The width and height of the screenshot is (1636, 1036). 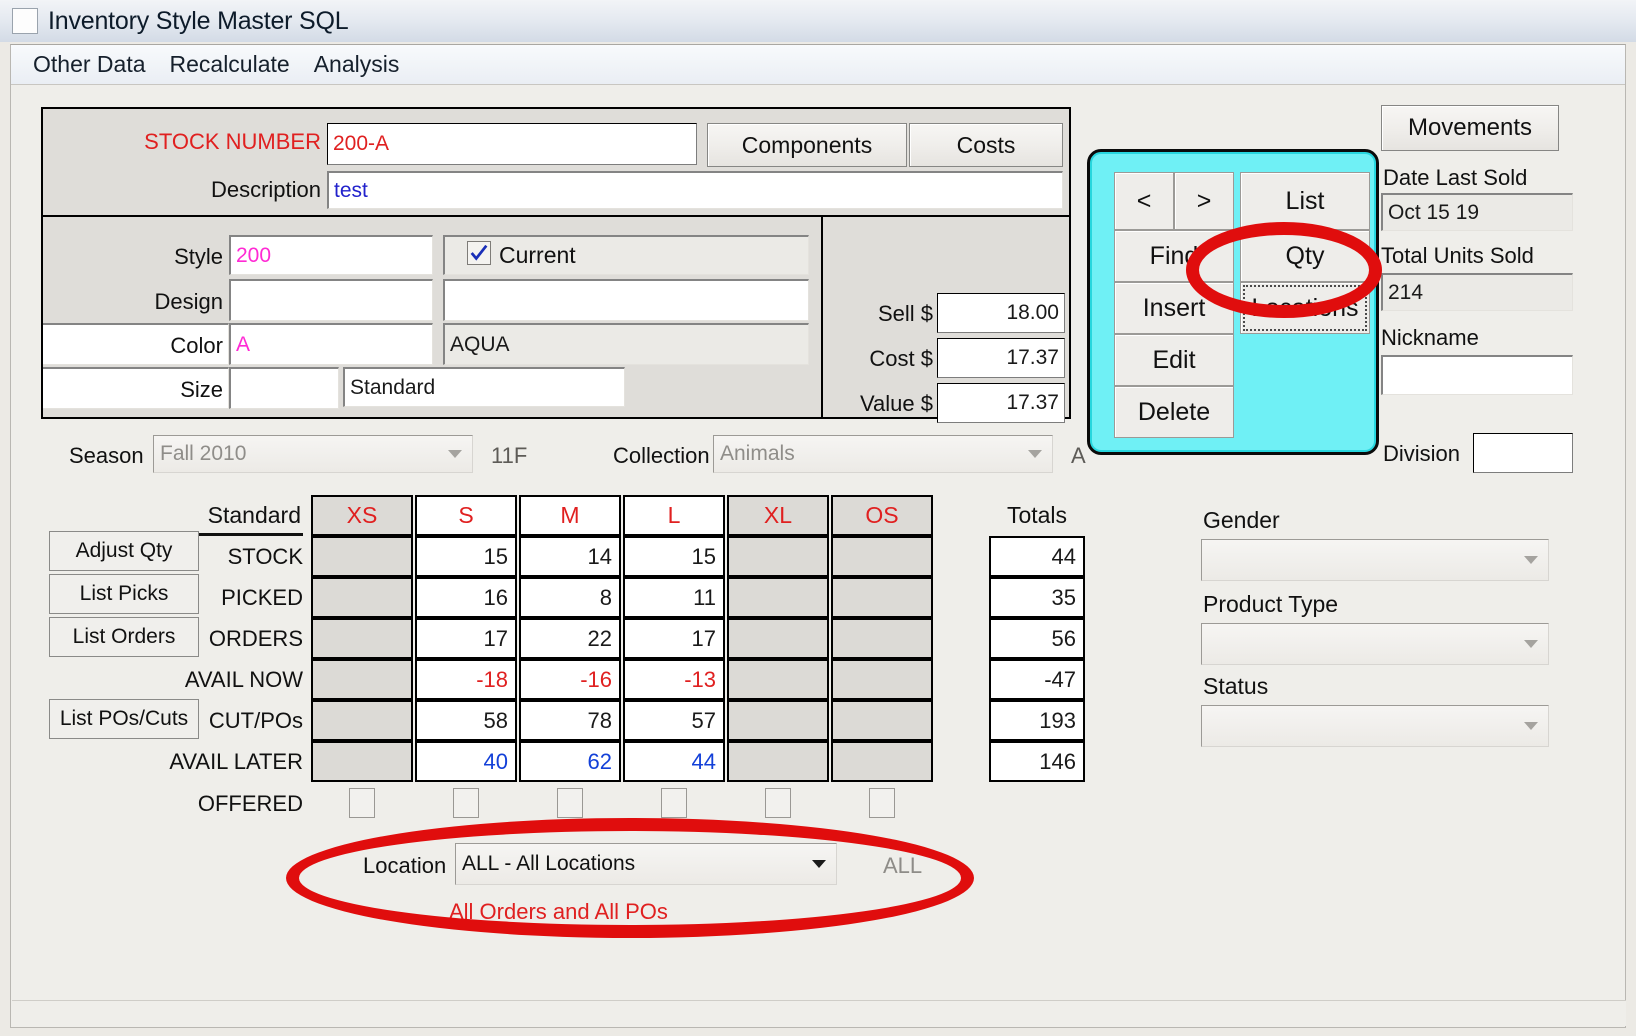 What do you see at coordinates (331, 255) in the screenshot?
I see `style-input: 200` at bounding box center [331, 255].